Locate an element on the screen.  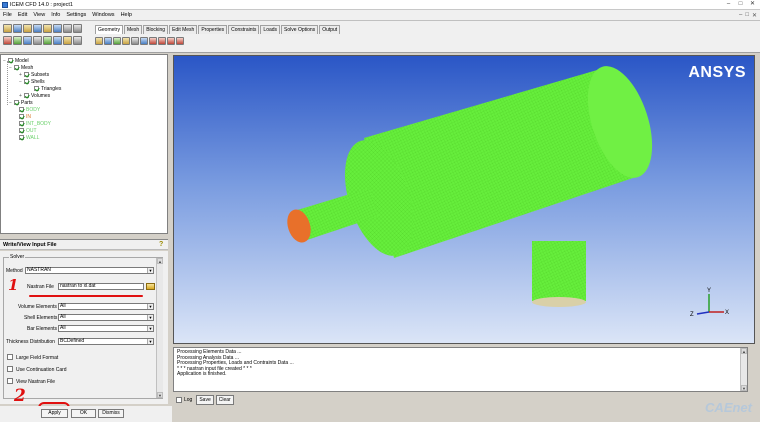
tab-properties: Properties is located at coordinates (213, 29).